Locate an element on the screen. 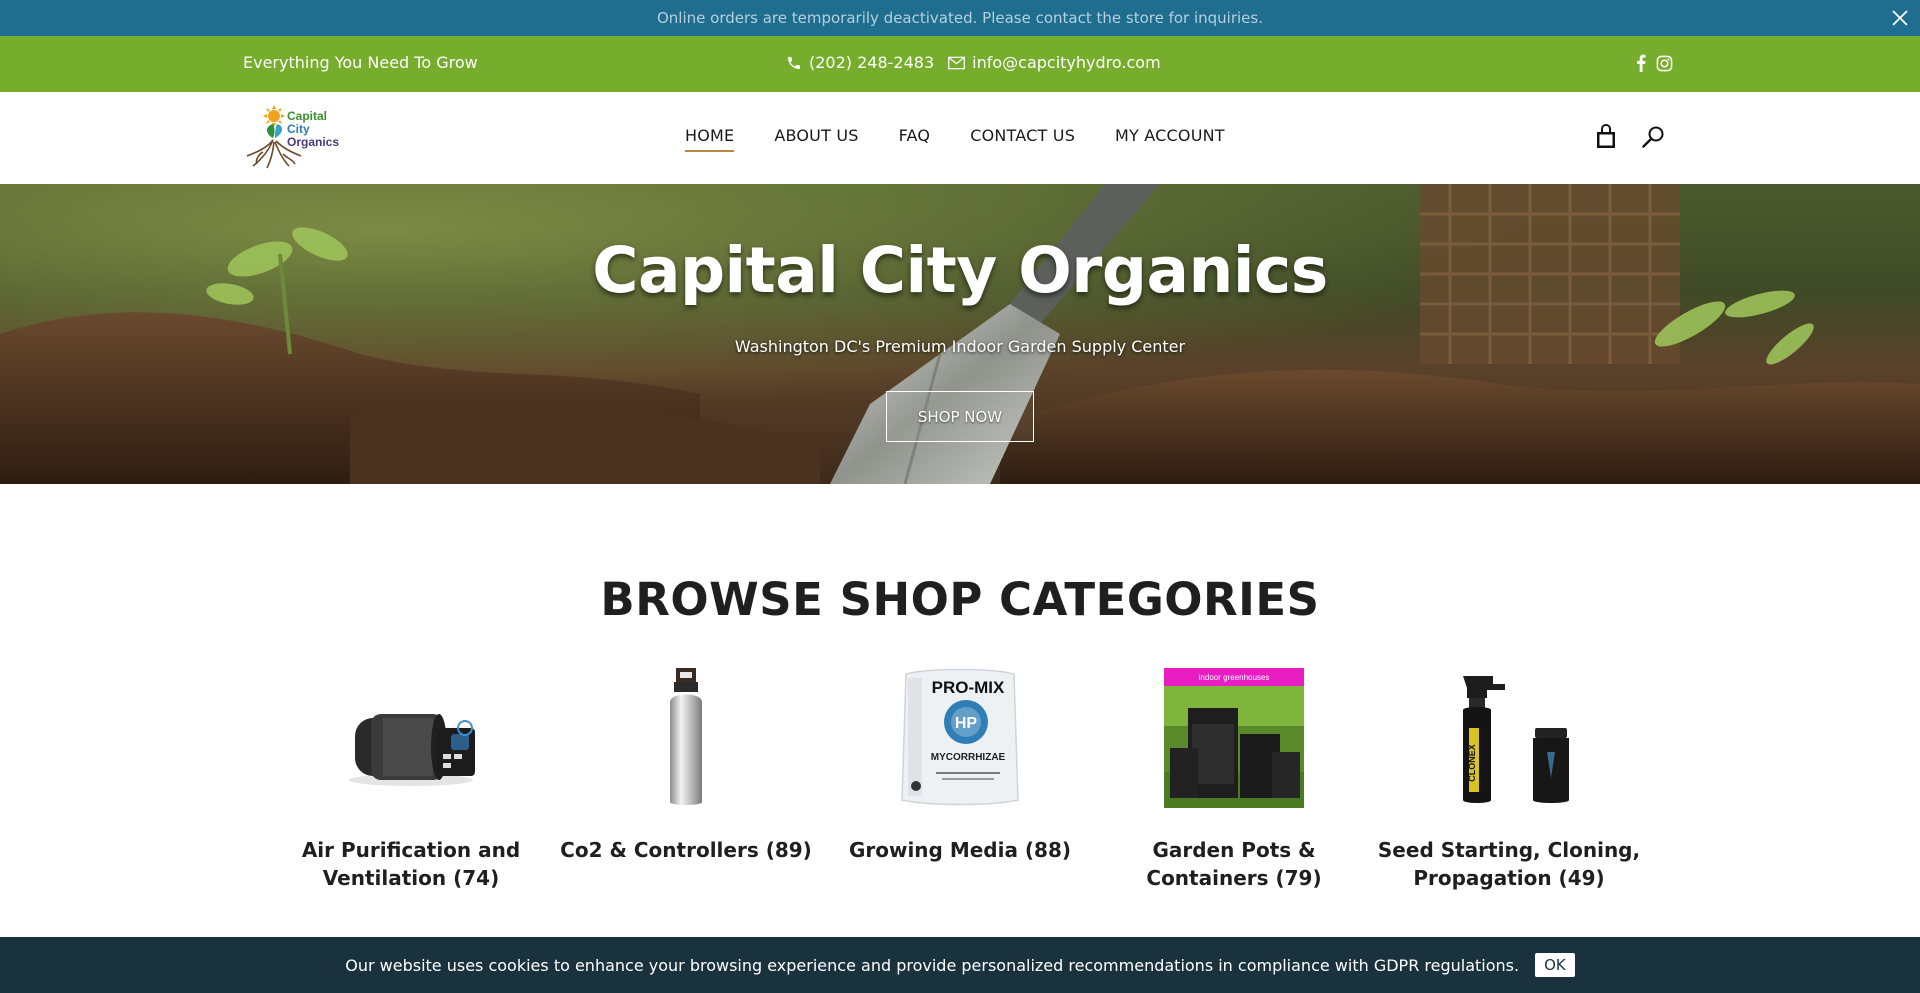 The image size is (1920, 993). hero-title: Capital City Organics is located at coordinates (960, 270).